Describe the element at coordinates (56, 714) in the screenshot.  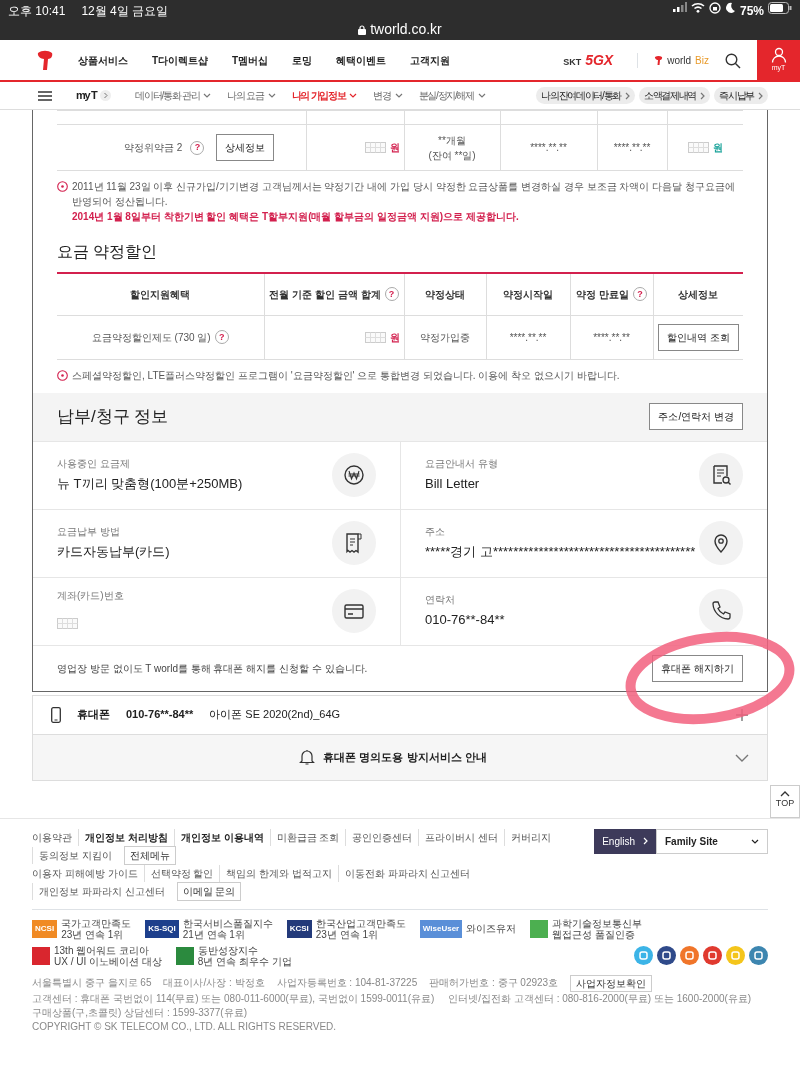
I see `mobile-phone-icon` at that location.